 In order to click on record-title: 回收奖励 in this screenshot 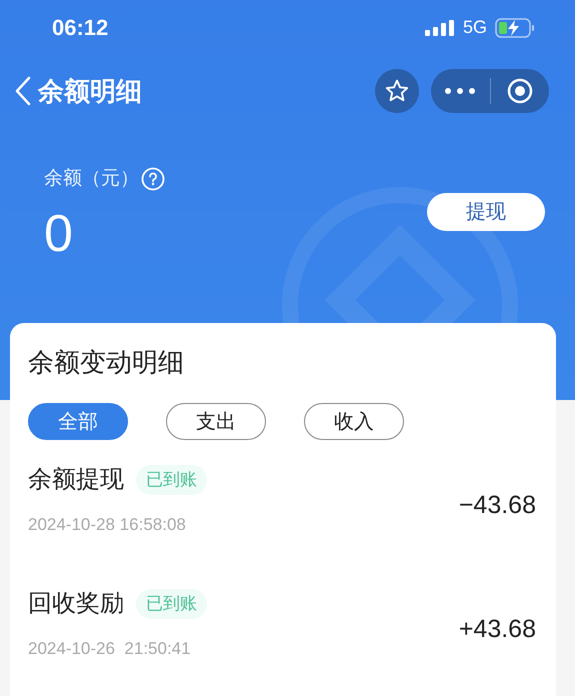, I will do `click(76, 604)`.